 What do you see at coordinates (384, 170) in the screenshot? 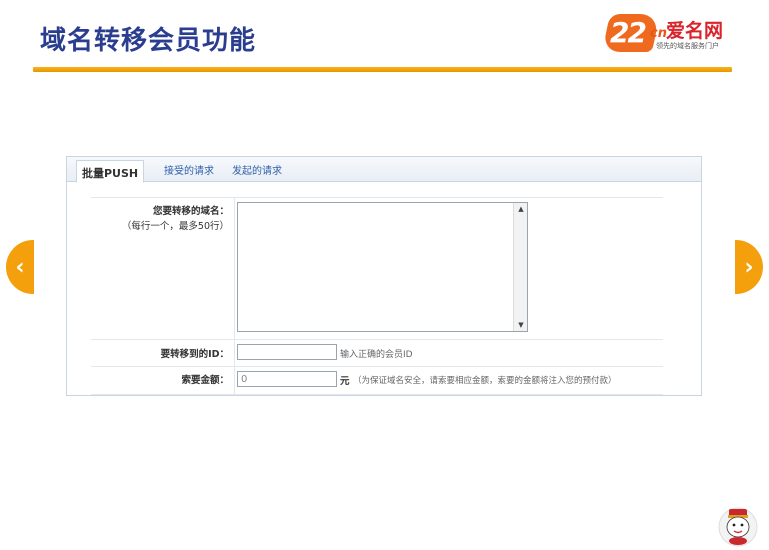
I see `tab-bar: 批量PUSH 接受的请求 发起的请求` at bounding box center [384, 170].